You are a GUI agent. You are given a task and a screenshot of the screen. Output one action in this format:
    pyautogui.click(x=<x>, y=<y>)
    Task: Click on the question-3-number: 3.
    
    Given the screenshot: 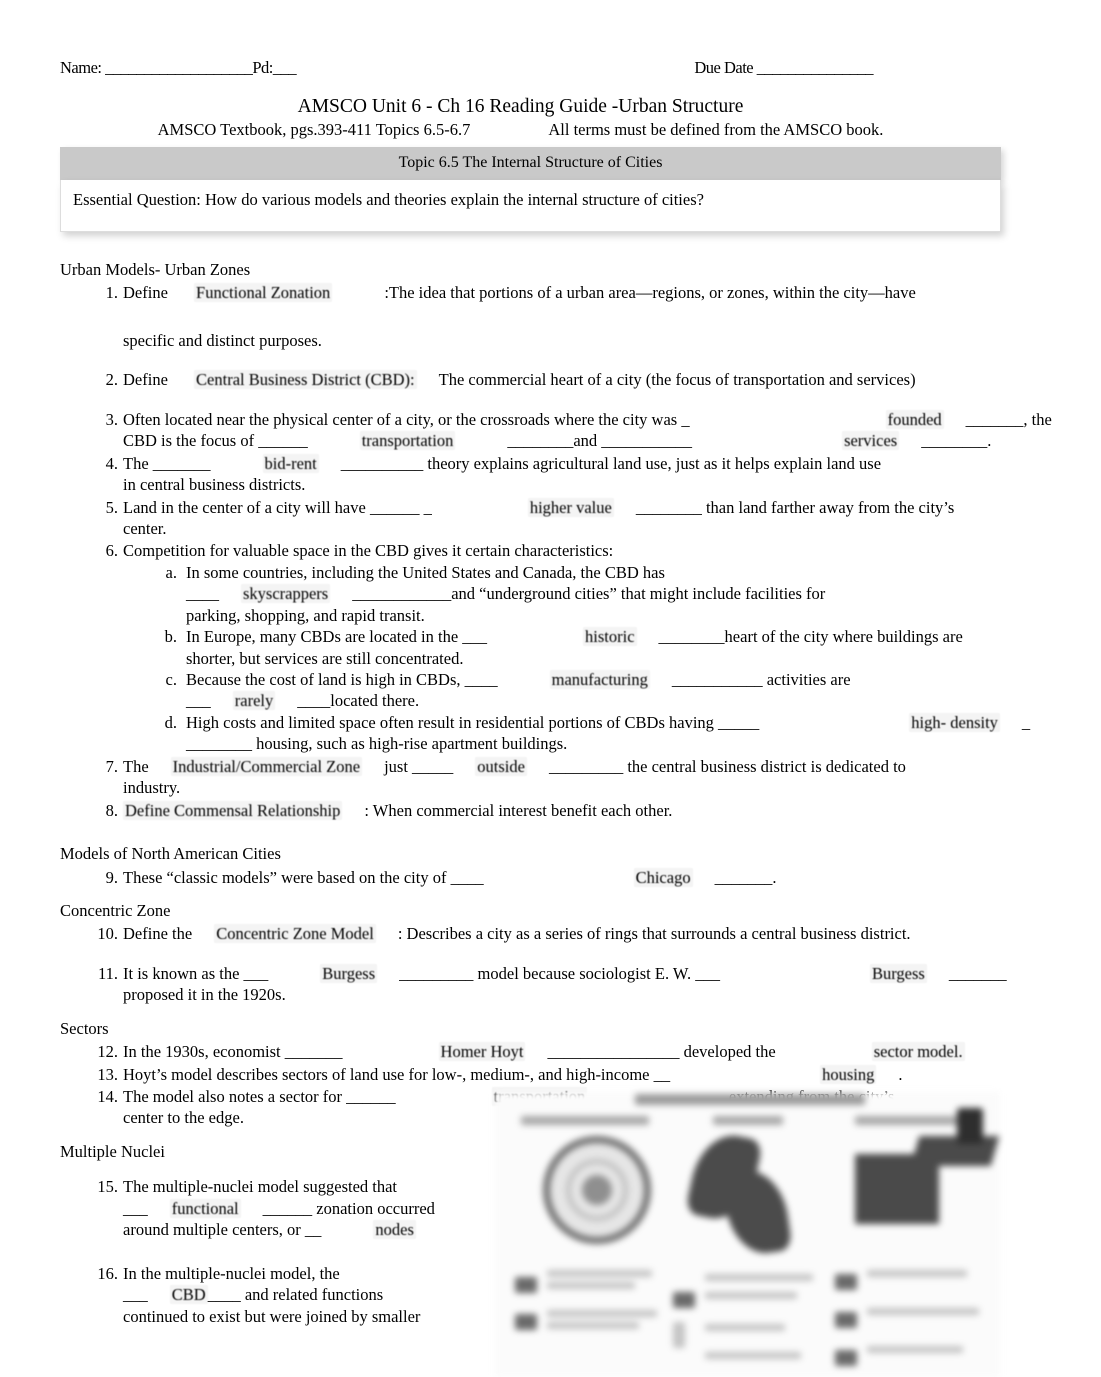 What is the action you would take?
    pyautogui.click(x=111, y=419)
    